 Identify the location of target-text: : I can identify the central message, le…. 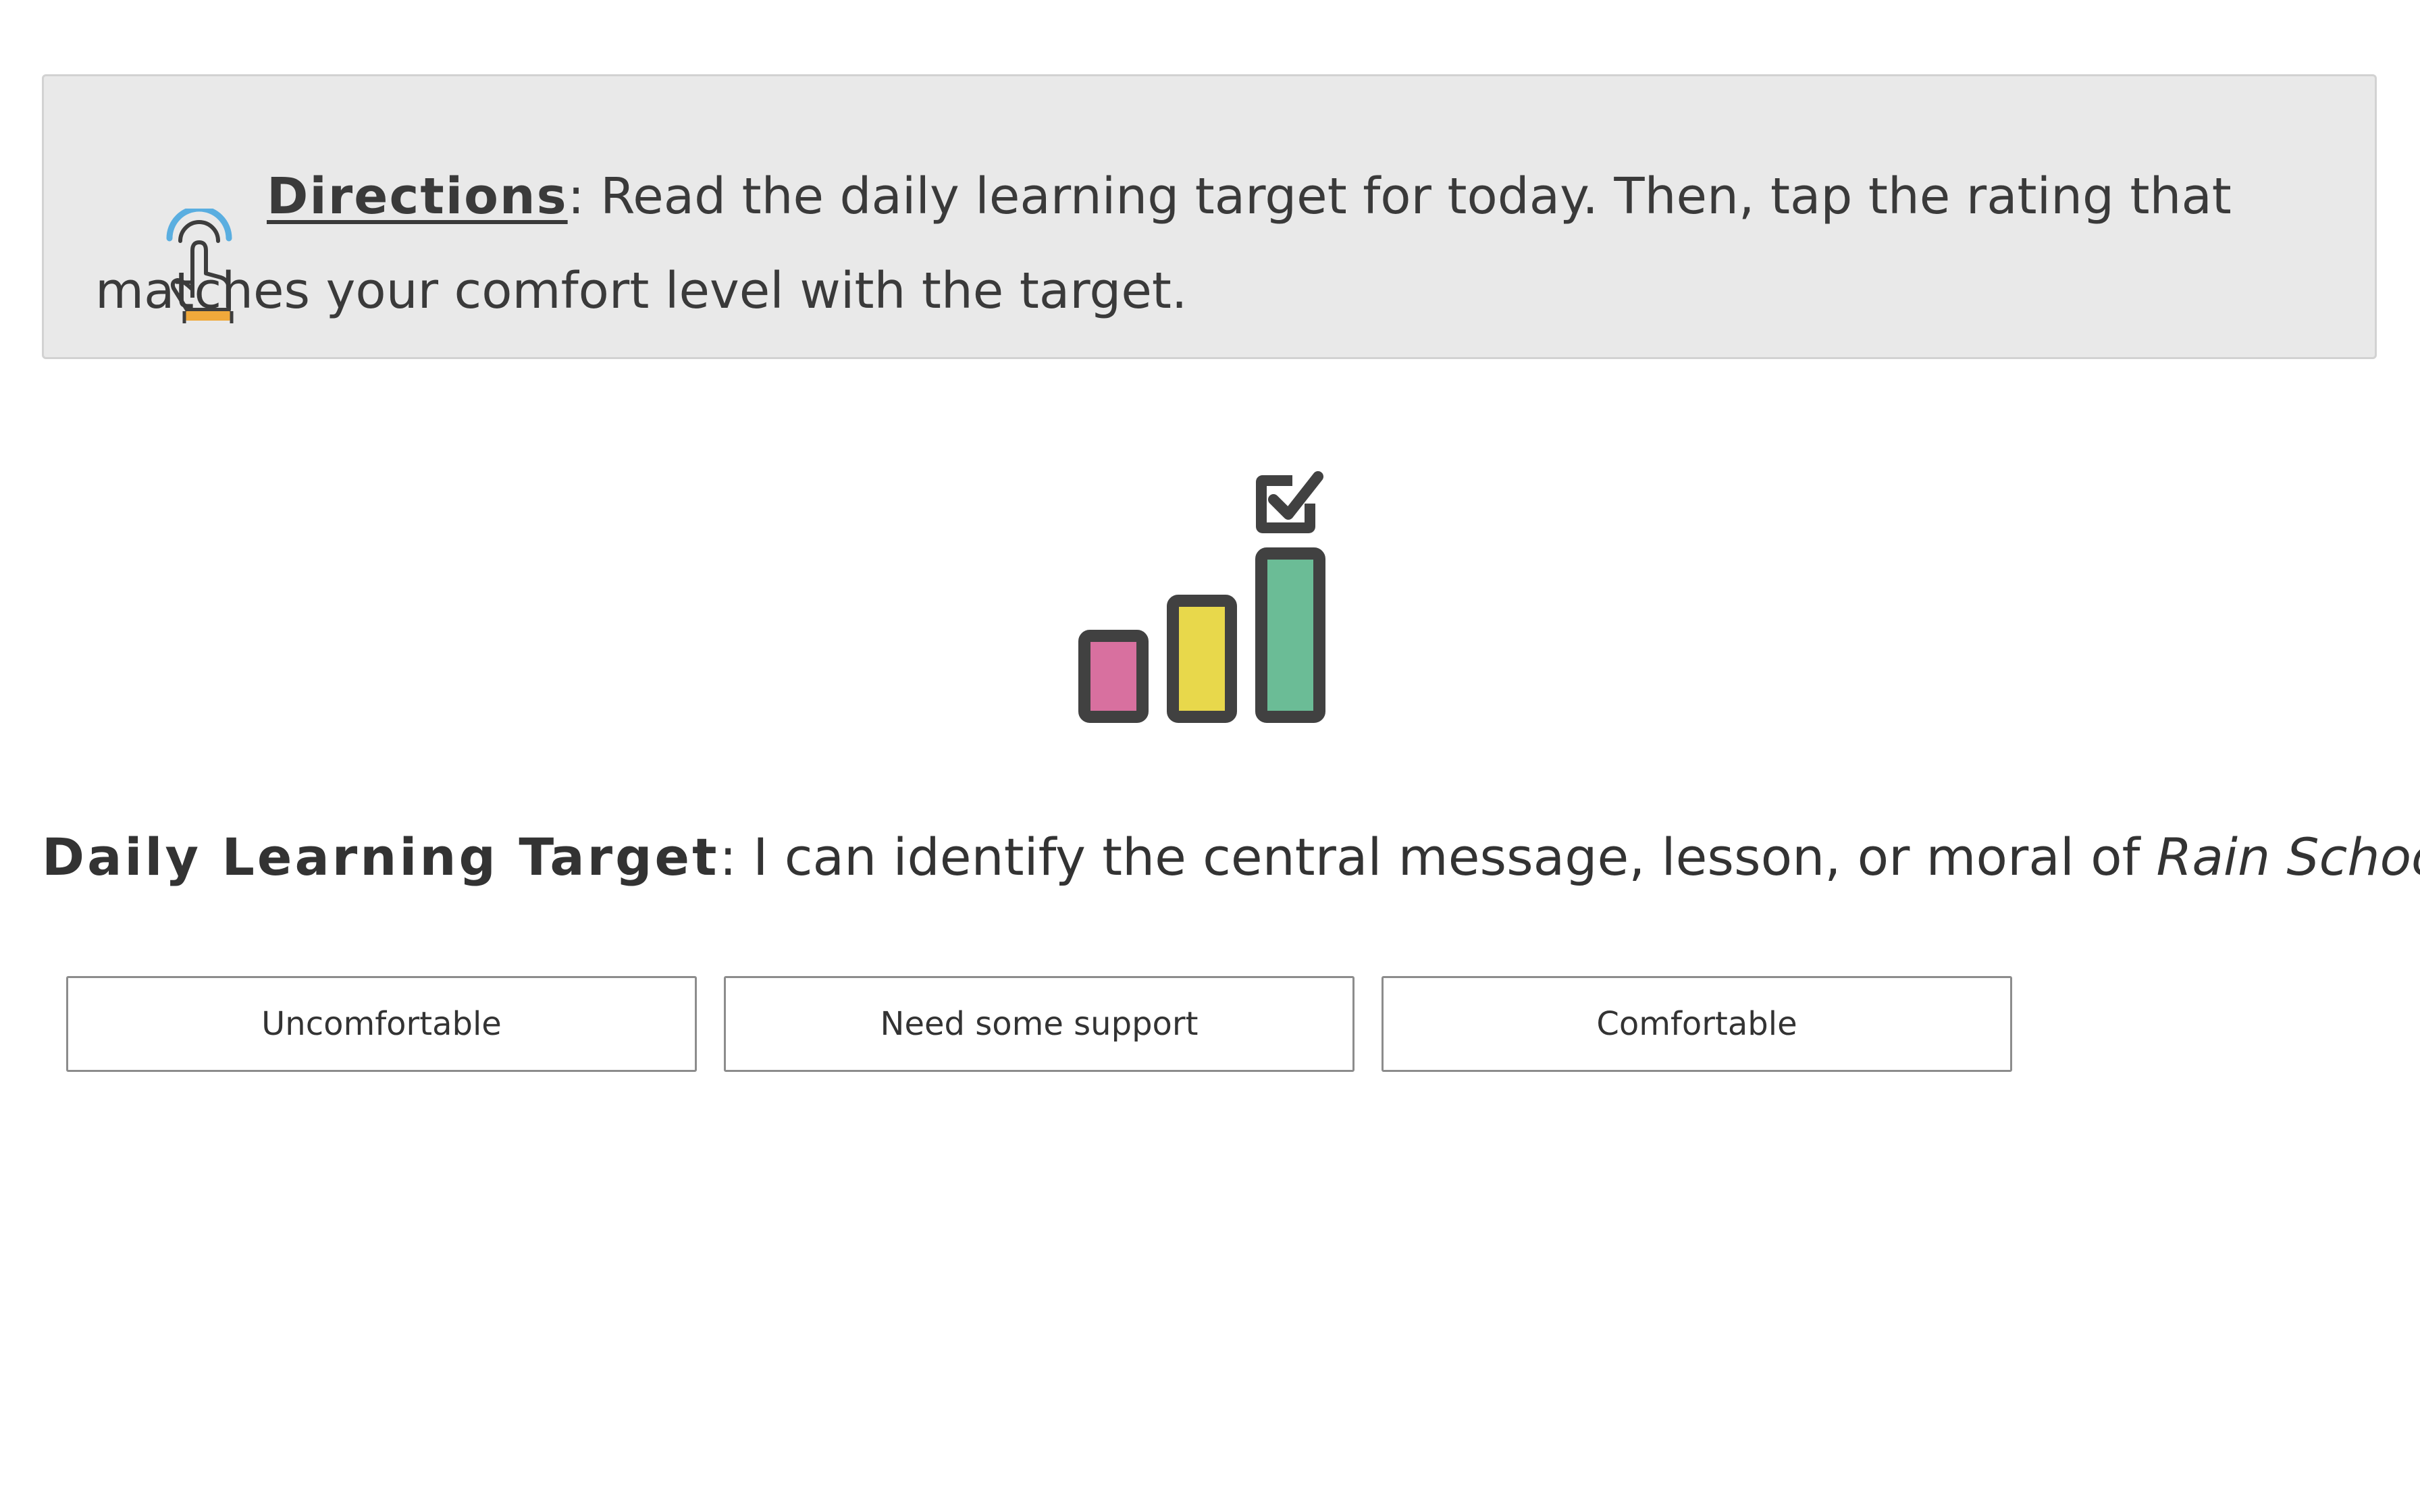
(1438, 857).